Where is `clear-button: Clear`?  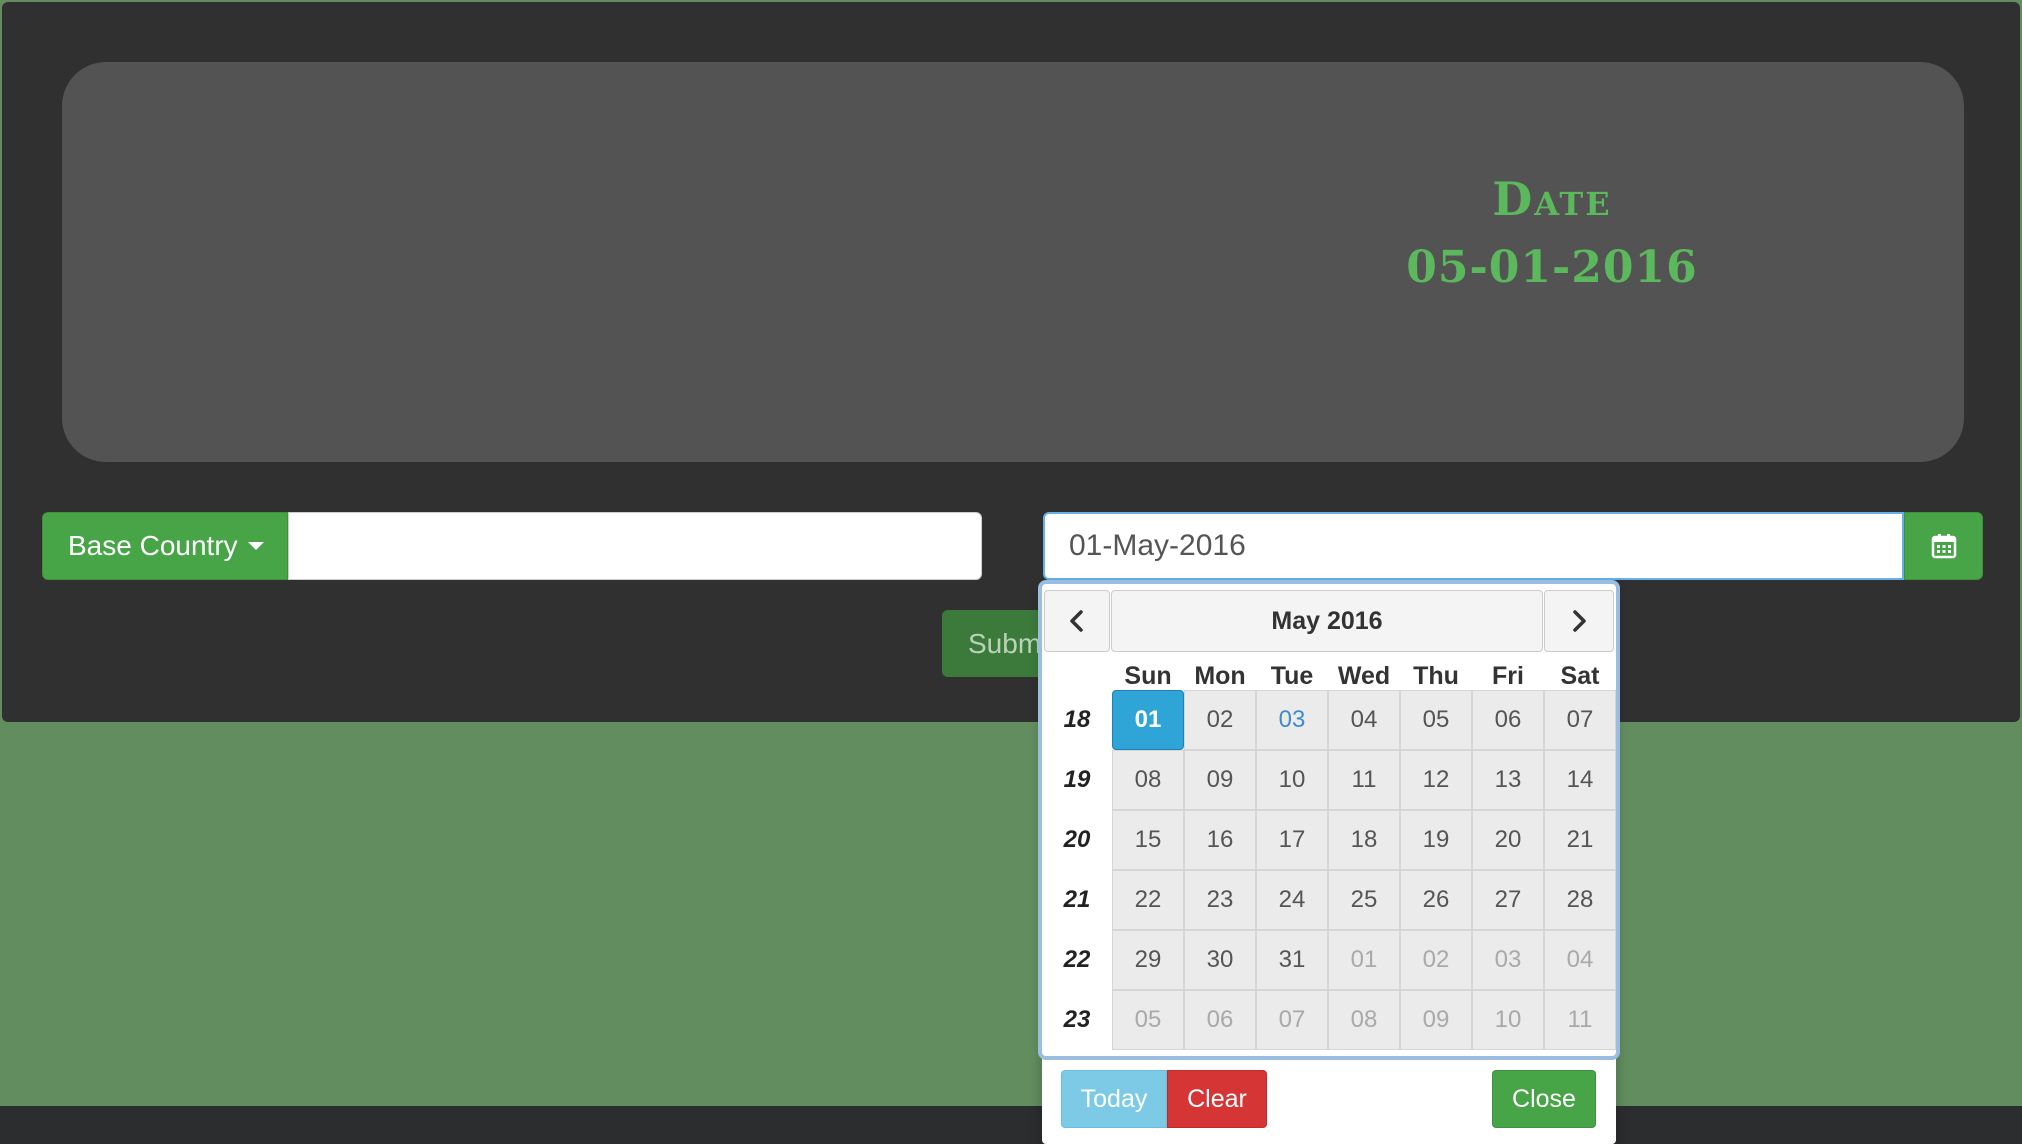 clear-button: Clear is located at coordinates (1217, 1099).